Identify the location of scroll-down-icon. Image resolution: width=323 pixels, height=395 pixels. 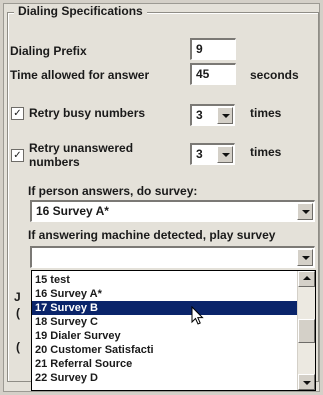
(306, 382).